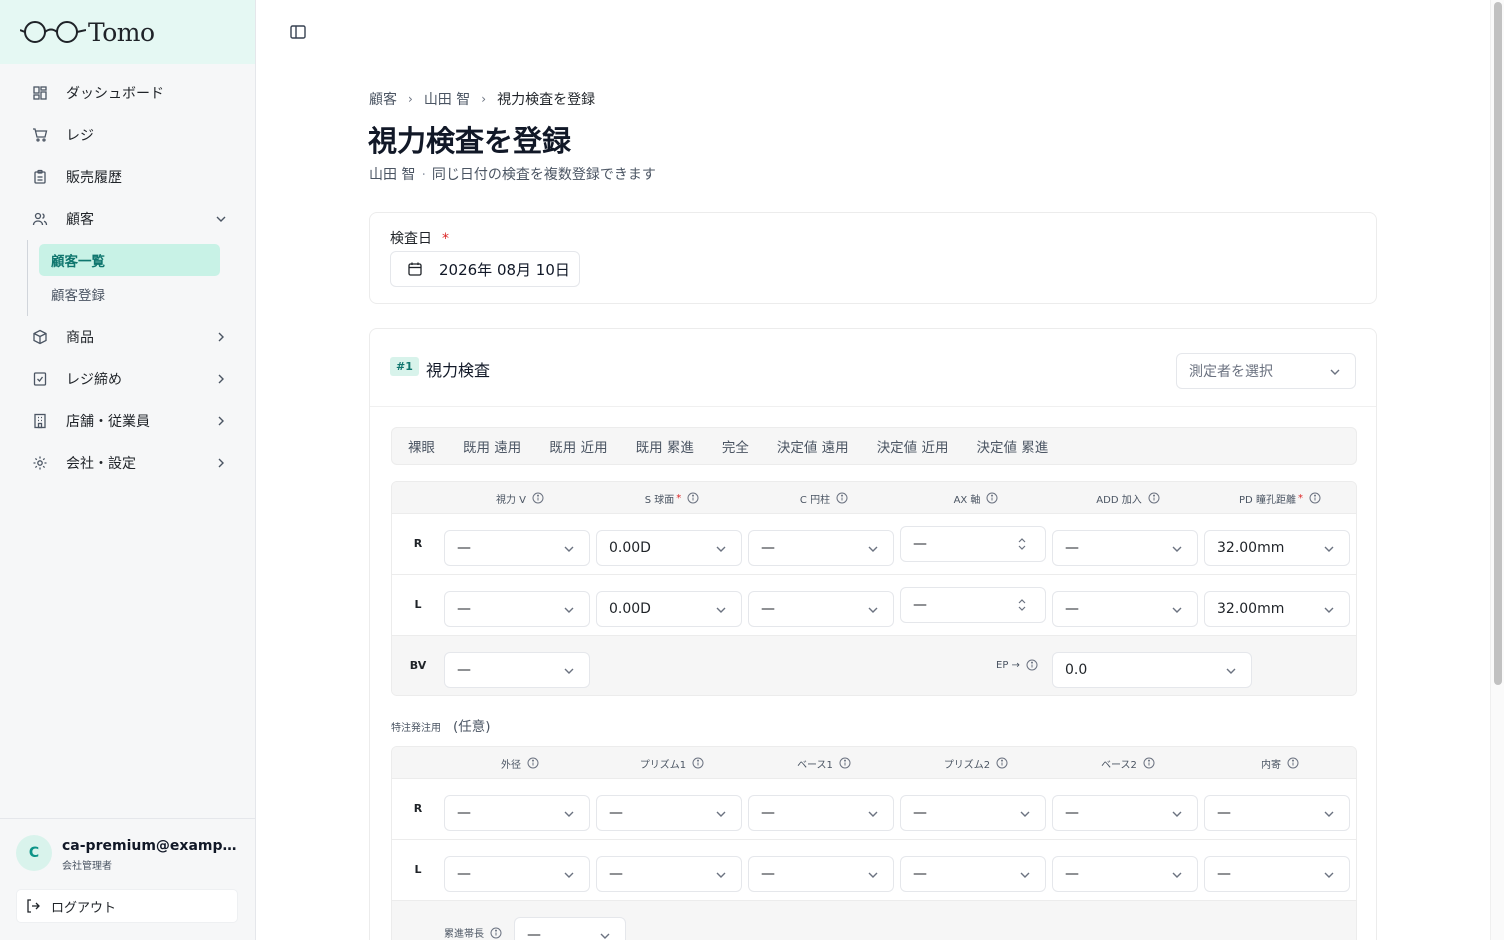 This screenshot has width=1504, height=940. Describe the element at coordinates (1125, 609) in the screenshot. I see `add-select-left: —` at that location.